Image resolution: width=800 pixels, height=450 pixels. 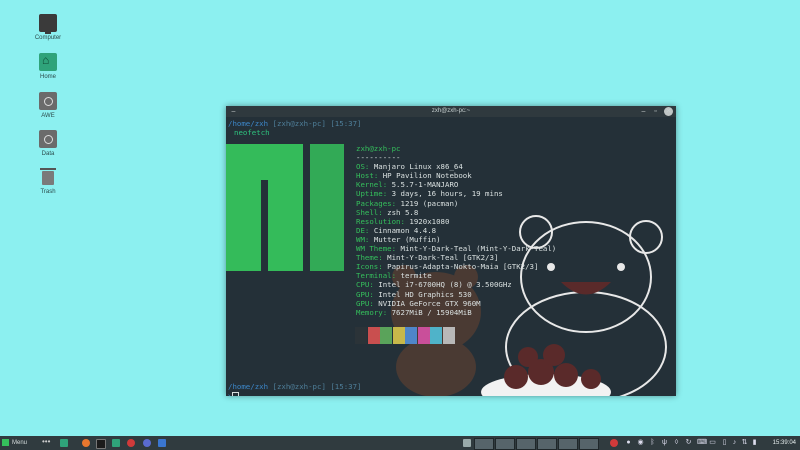 What do you see at coordinates (418, 303) in the screenshot?
I see `info-row: GPU: NVIDIA GeForce GTX 960M` at bounding box center [418, 303].